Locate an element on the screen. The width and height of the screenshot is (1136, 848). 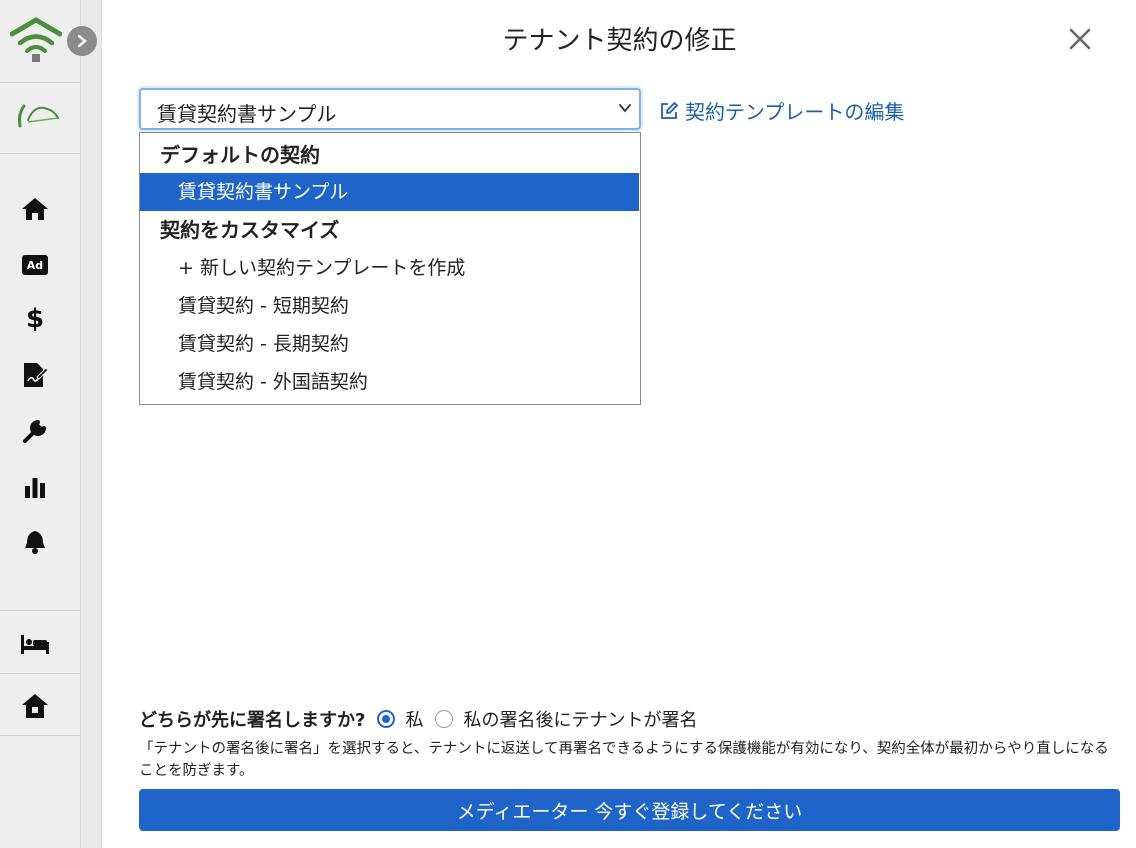
sweethome-brand-icon is located at coordinates (39, 116).